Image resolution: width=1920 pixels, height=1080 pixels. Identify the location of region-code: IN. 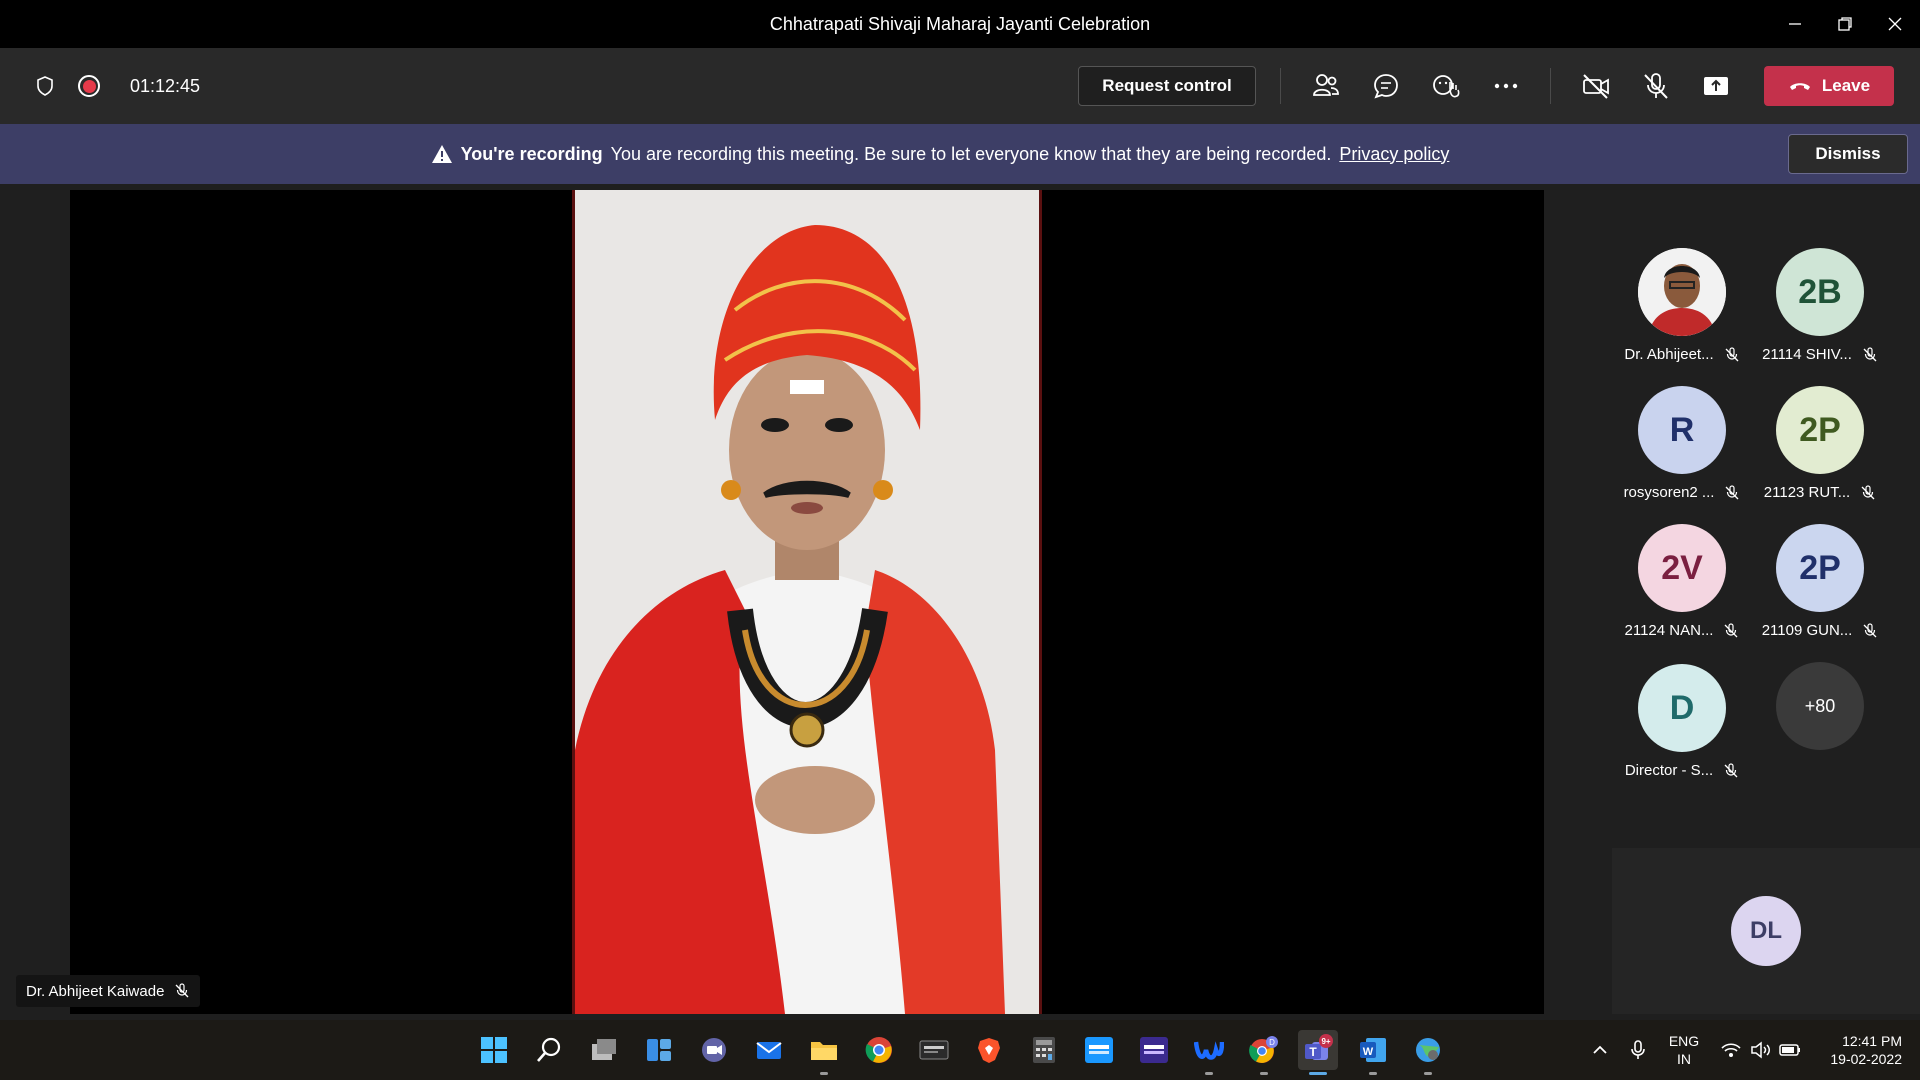
(1684, 1059).